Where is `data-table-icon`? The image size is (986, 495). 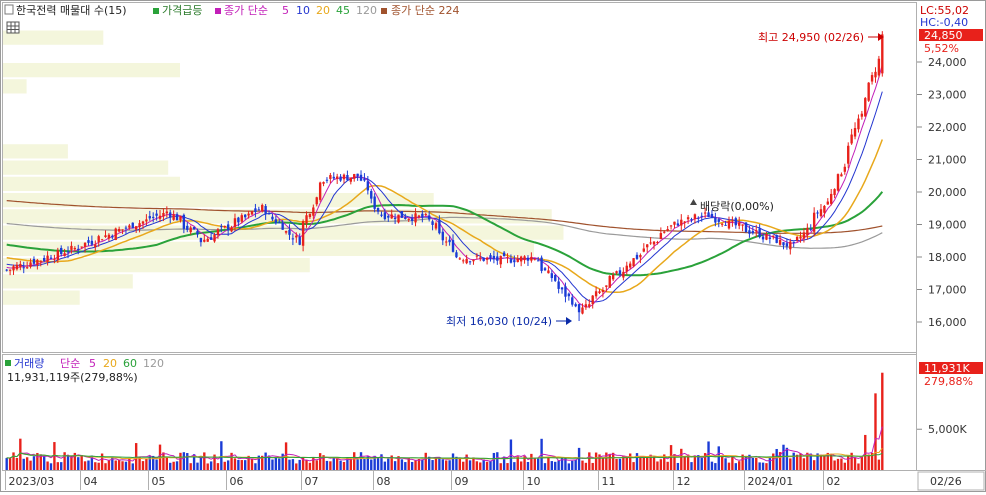 data-table-icon is located at coordinates (13, 27).